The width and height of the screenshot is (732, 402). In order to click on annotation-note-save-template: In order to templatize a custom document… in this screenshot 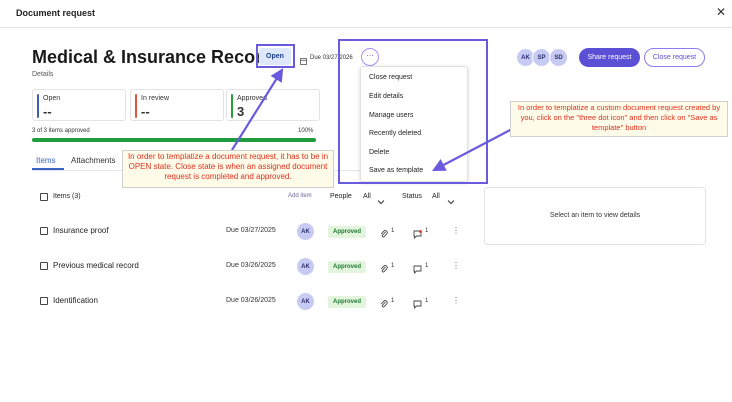, I will do `click(619, 119)`.